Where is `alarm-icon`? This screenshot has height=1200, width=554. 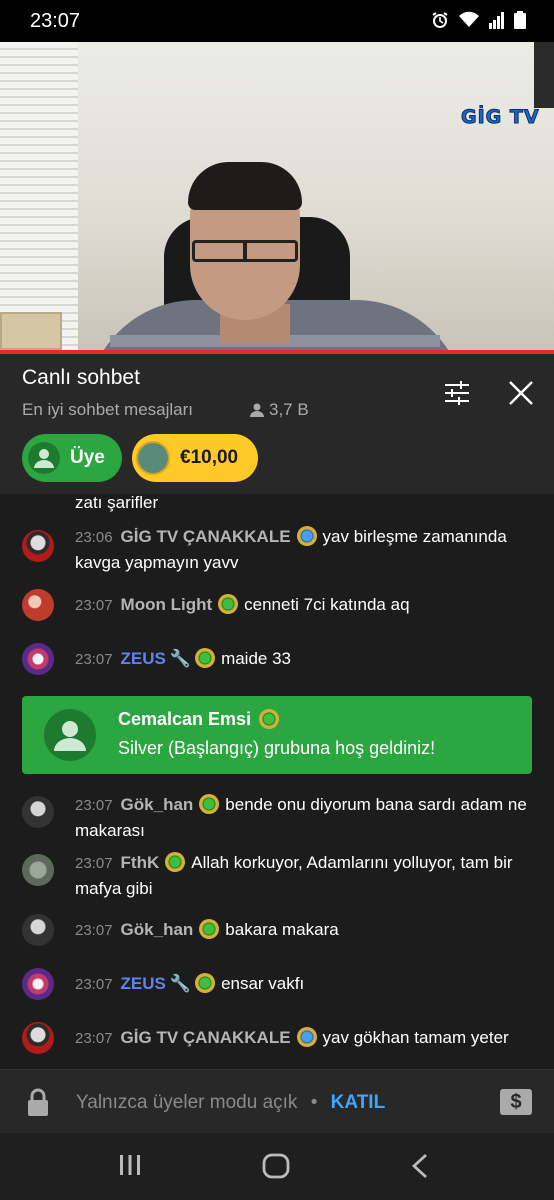
alarm-icon is located at coordinates (440, 20).